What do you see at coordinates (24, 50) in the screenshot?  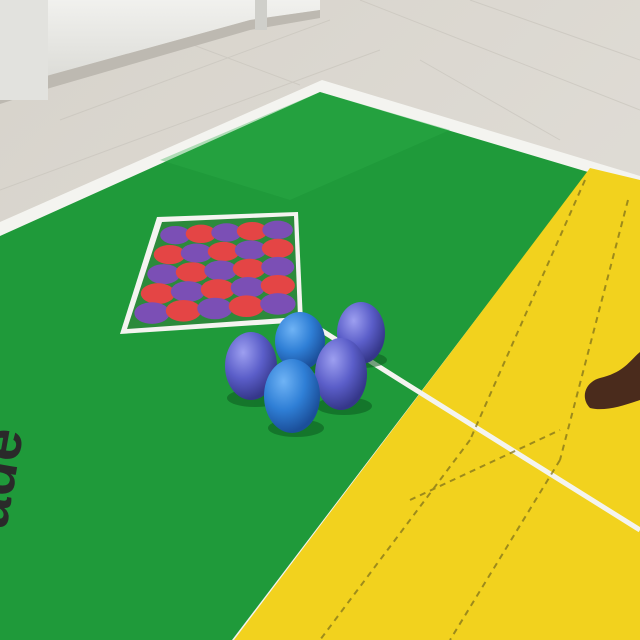 I see `wall-pillar` at bounding box center [24, 50].